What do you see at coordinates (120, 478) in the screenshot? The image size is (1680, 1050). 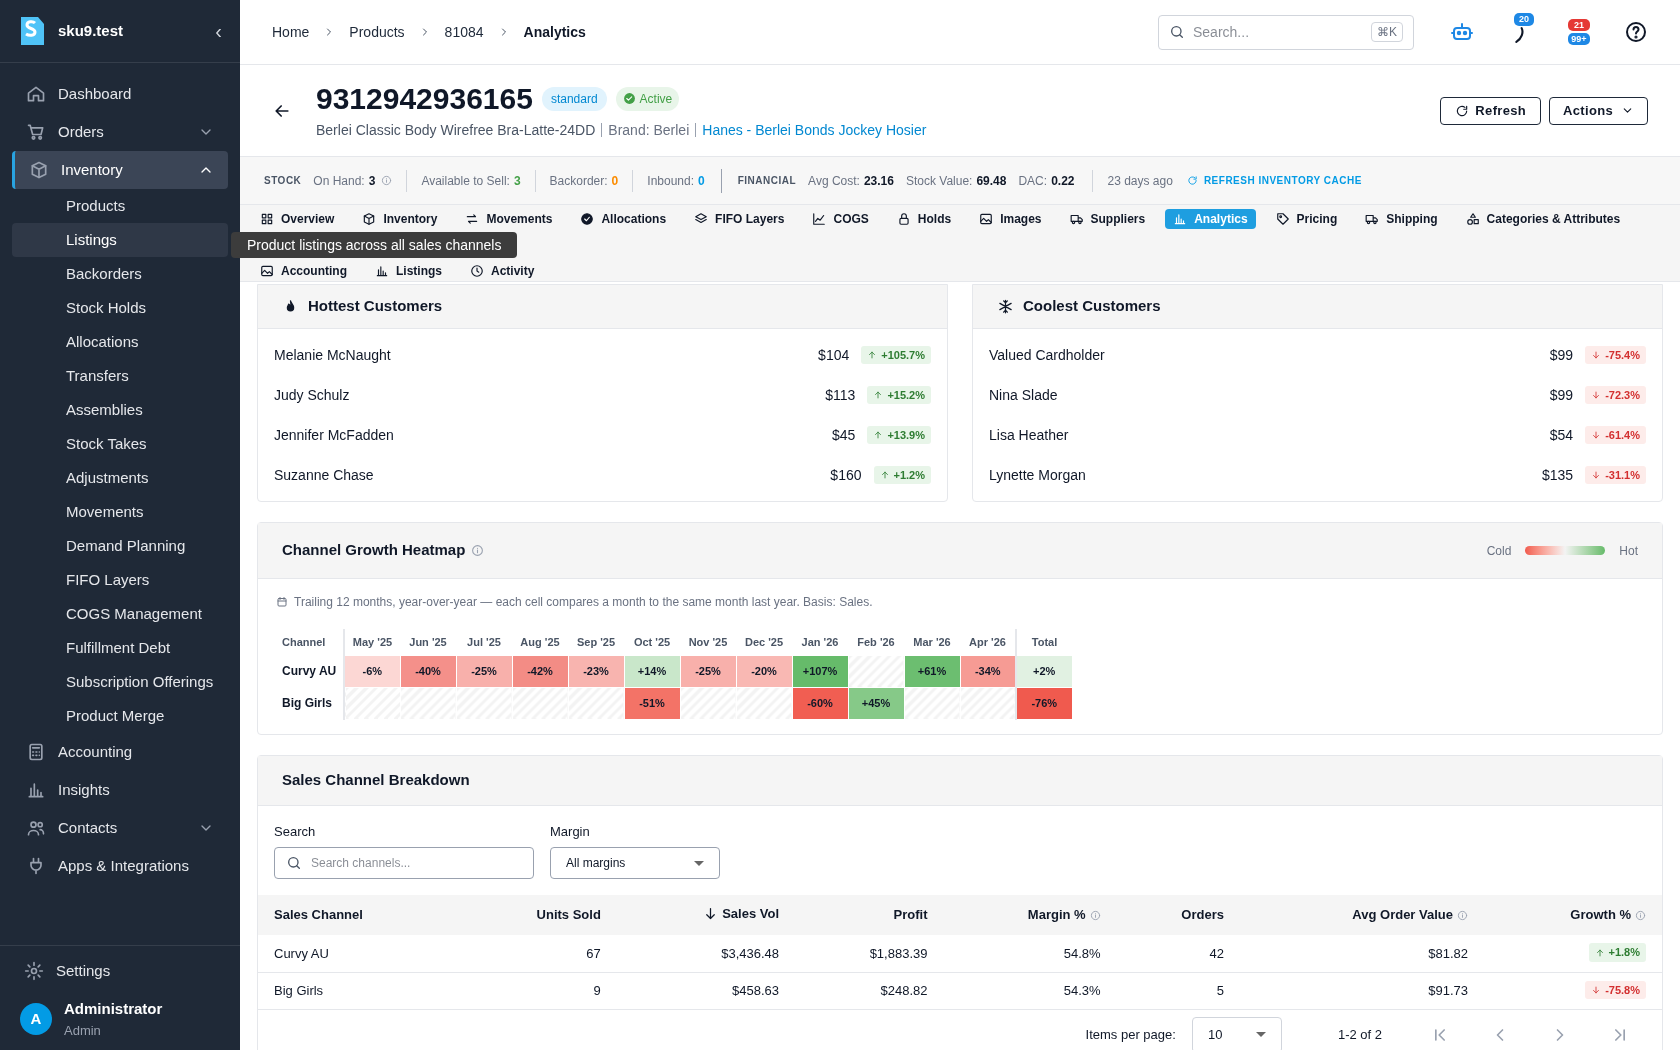 I see `nav-subitem: Adjustments` at bounding box center [120, 478].